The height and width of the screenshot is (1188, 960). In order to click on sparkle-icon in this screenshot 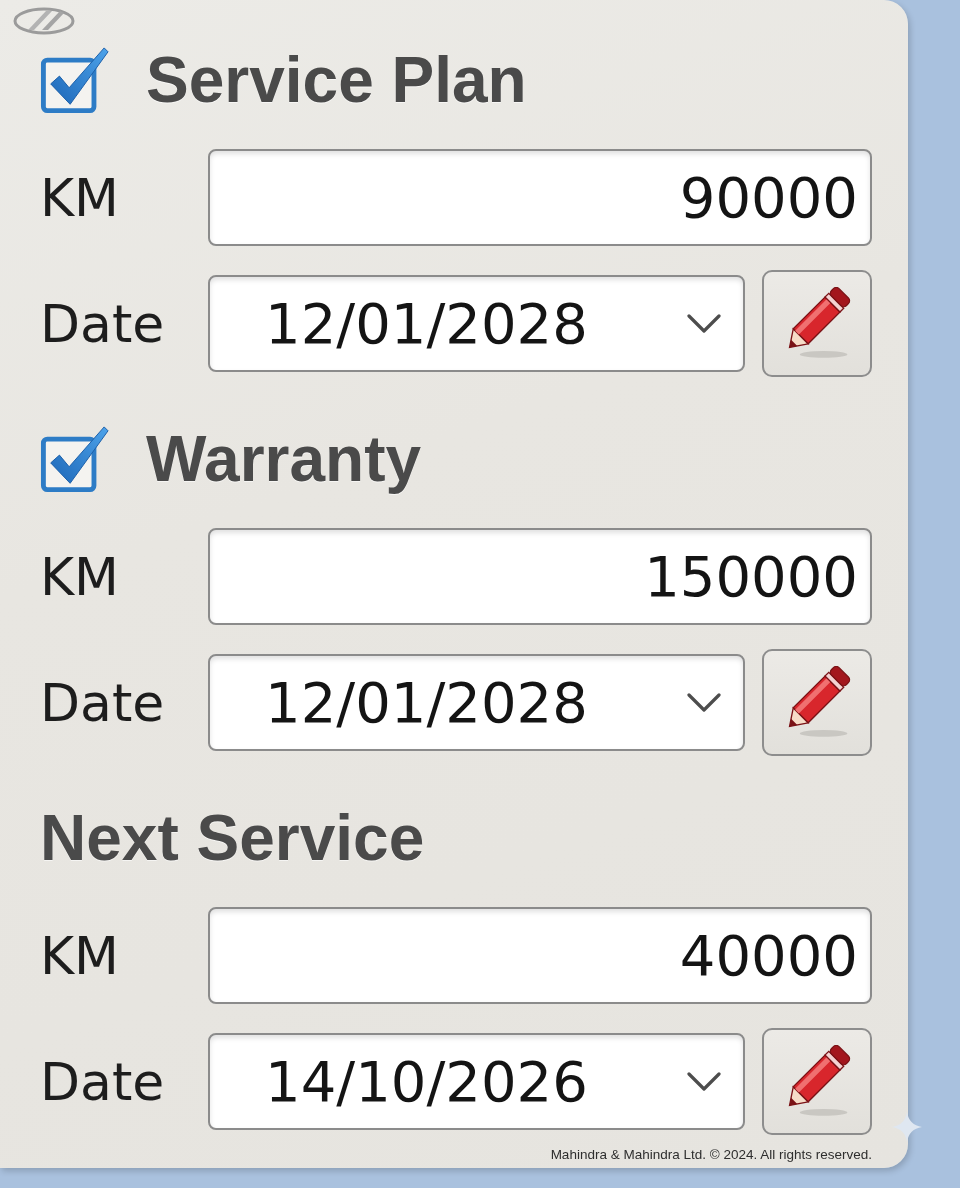, I will do `click(907, 1127)`.